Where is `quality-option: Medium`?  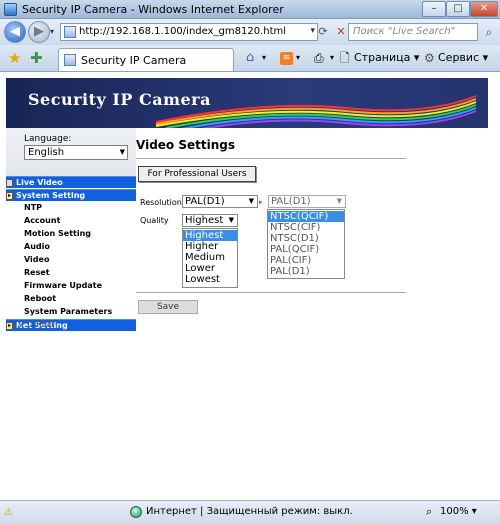 quality-option: Medium is located at coordinates (210, 257).